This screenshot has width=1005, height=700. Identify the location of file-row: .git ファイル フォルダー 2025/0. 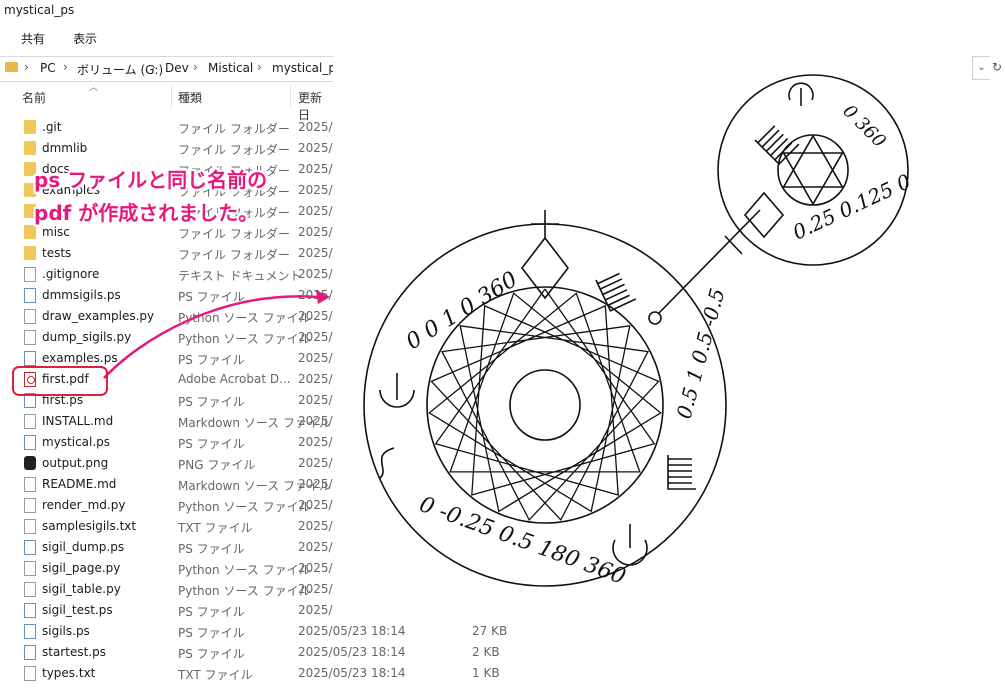
(166, 127).